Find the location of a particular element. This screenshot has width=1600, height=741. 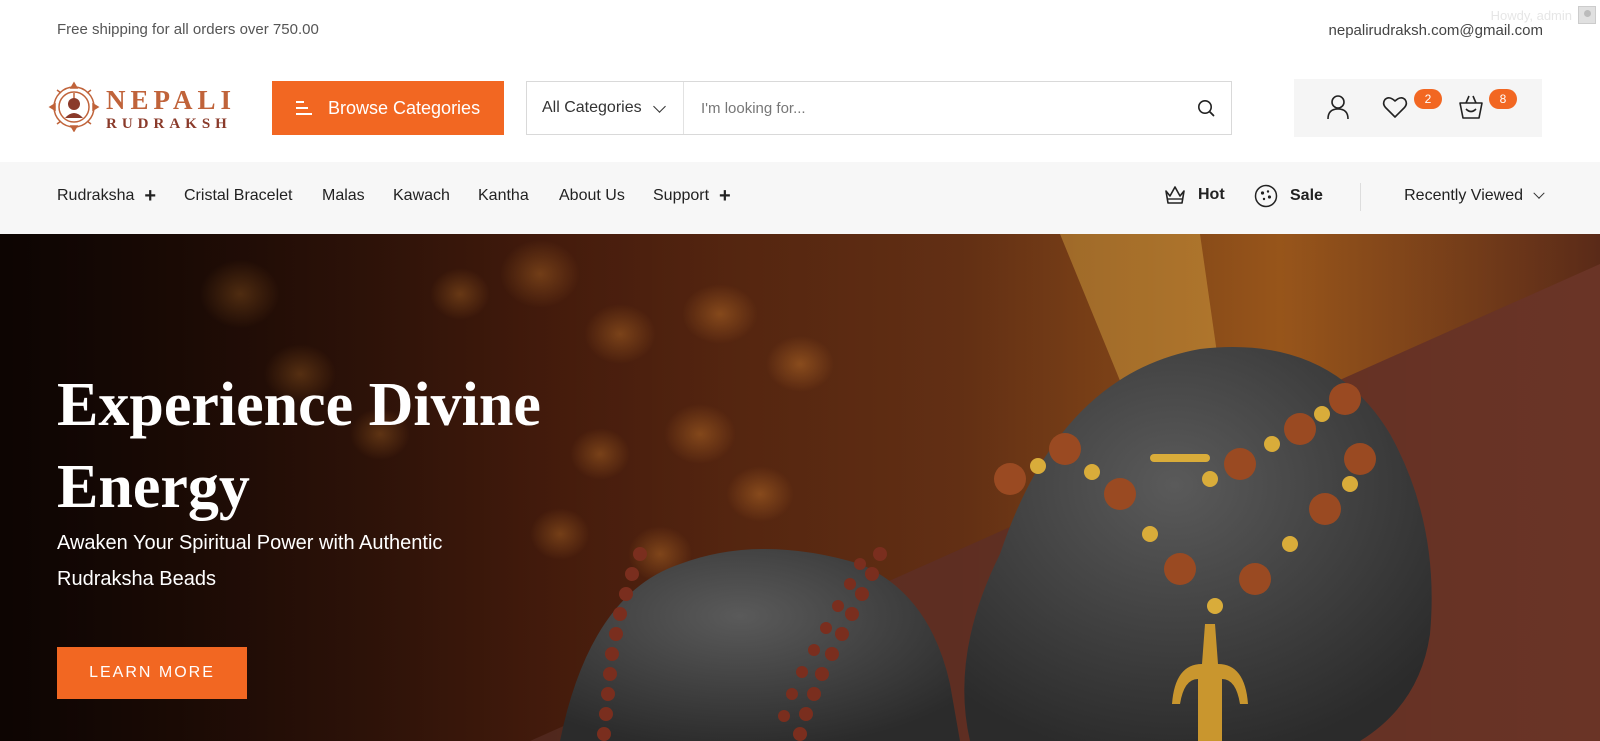

shipping-notice: Free shipping for all orders over 750.00 is located at coordinates (188, 29).